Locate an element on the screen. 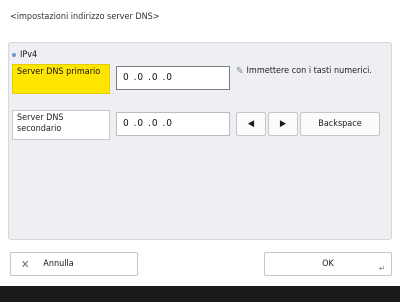 The height and width of the screenshot is (302, 400). ok-label: OK is located at coordinates (328, 264).